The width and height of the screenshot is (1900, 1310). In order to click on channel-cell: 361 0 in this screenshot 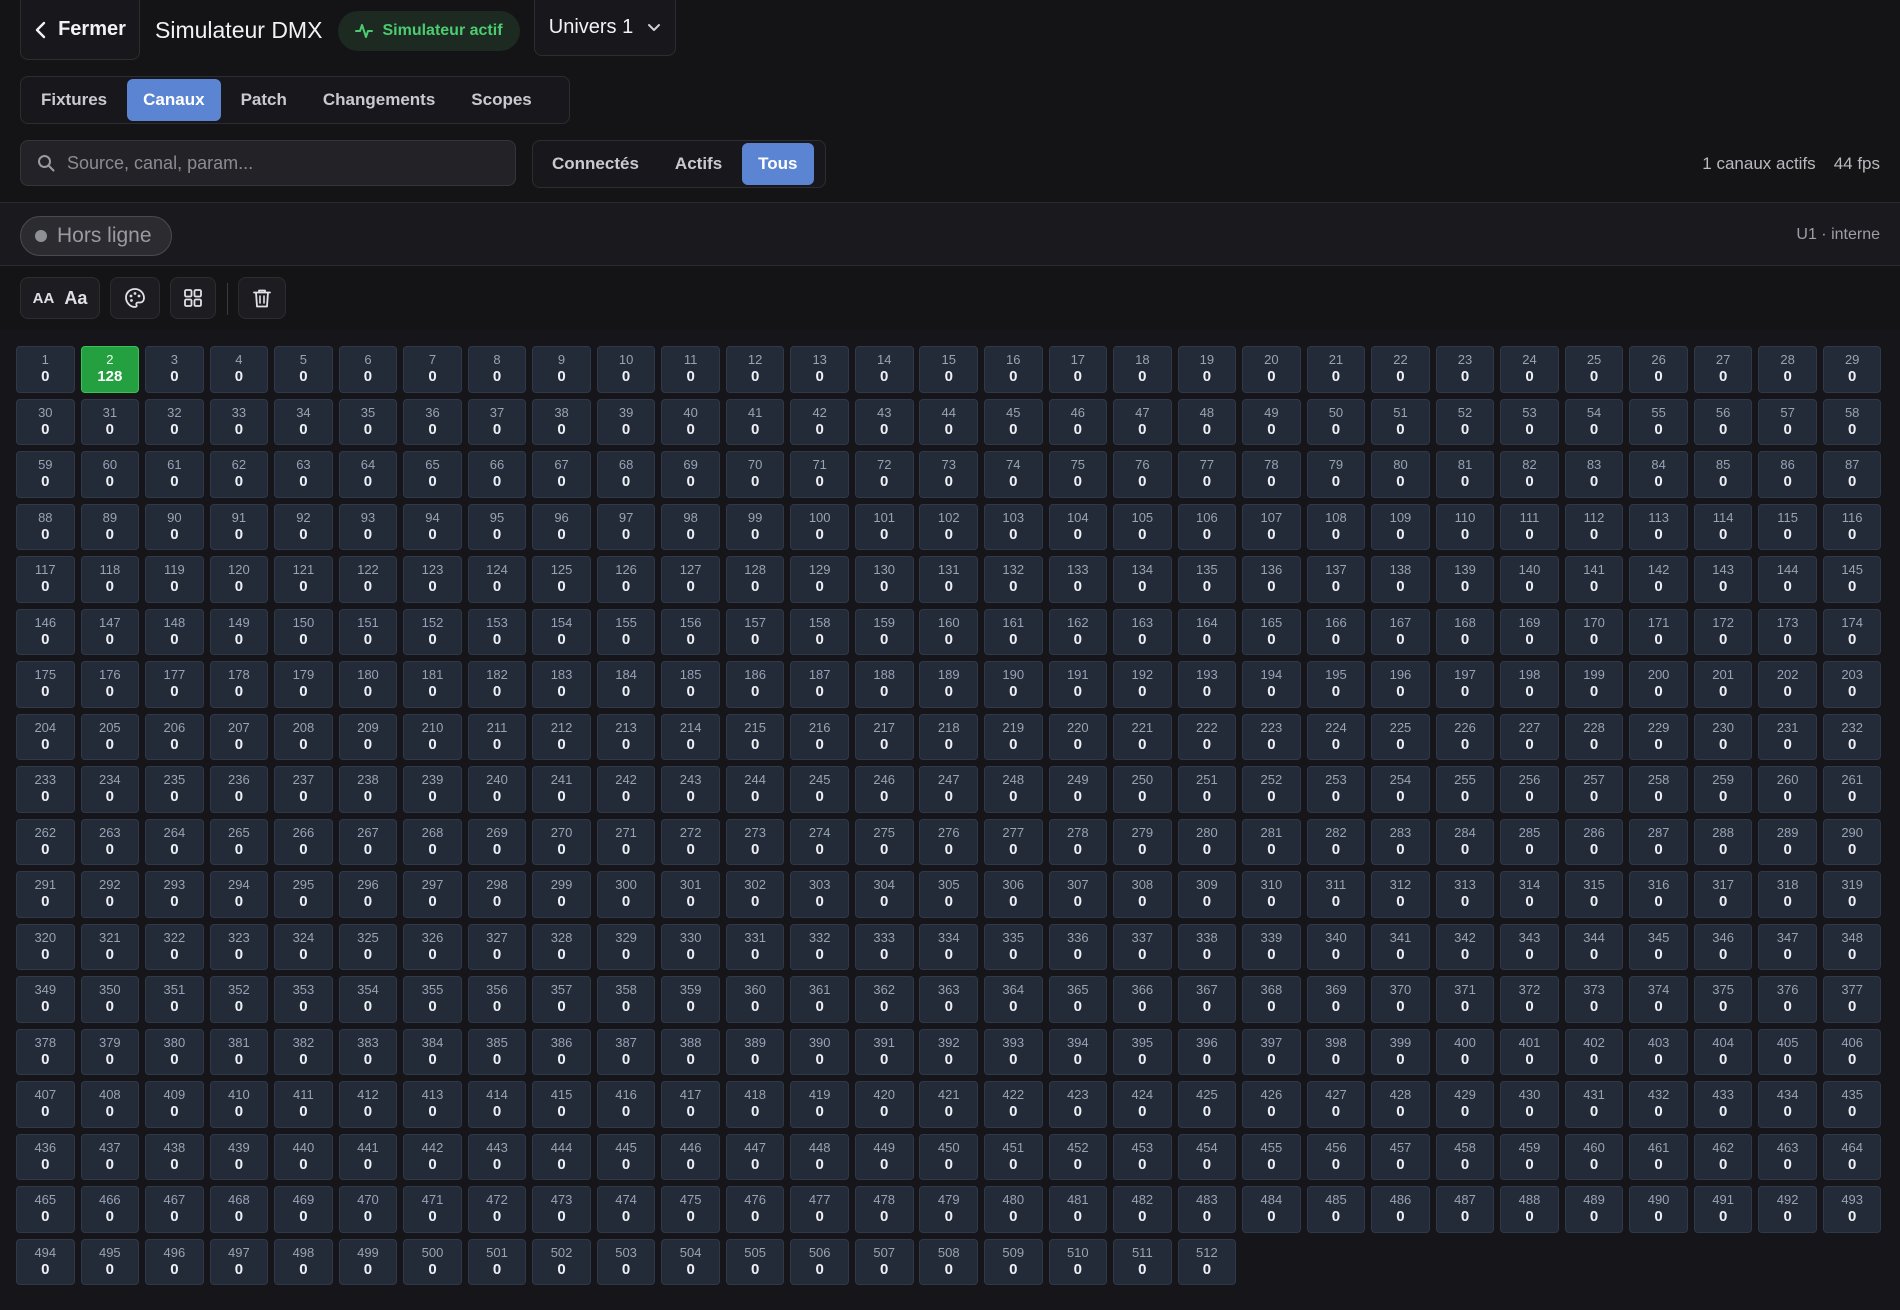, I will do `click(819, 999)`.